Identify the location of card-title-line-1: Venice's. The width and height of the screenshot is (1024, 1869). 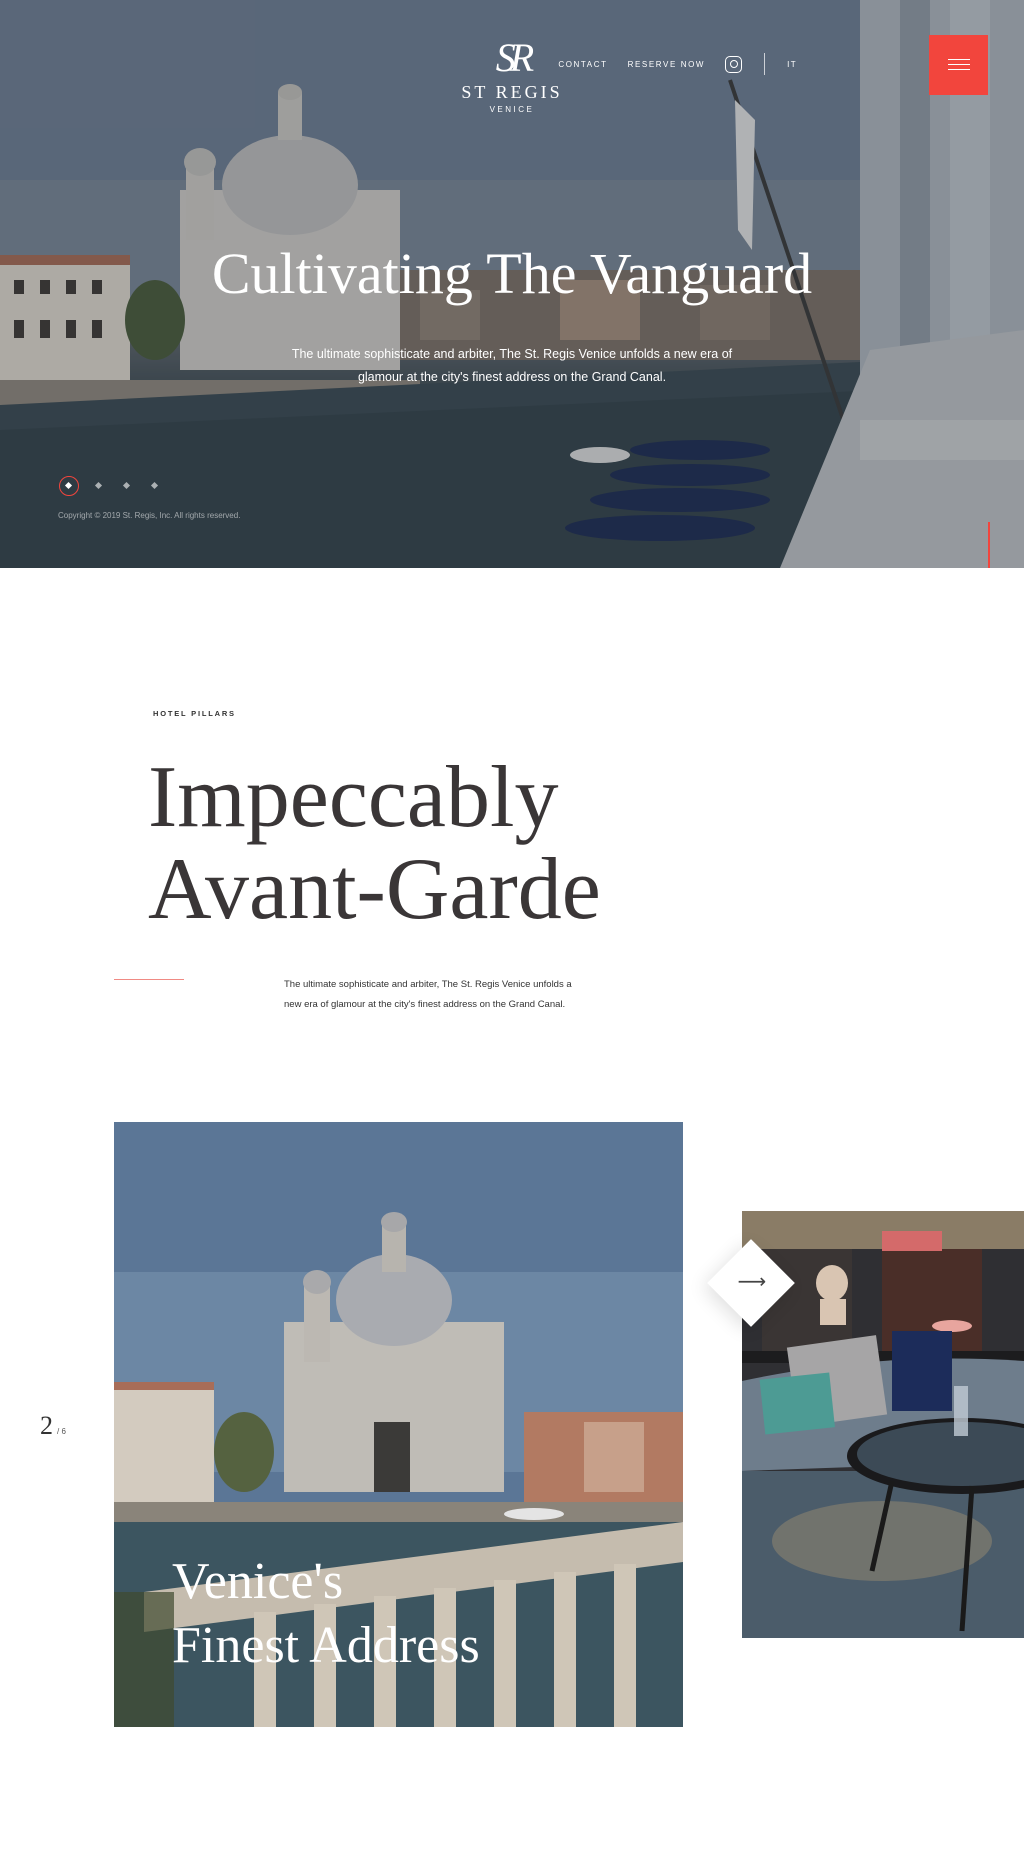
(258, 1581).